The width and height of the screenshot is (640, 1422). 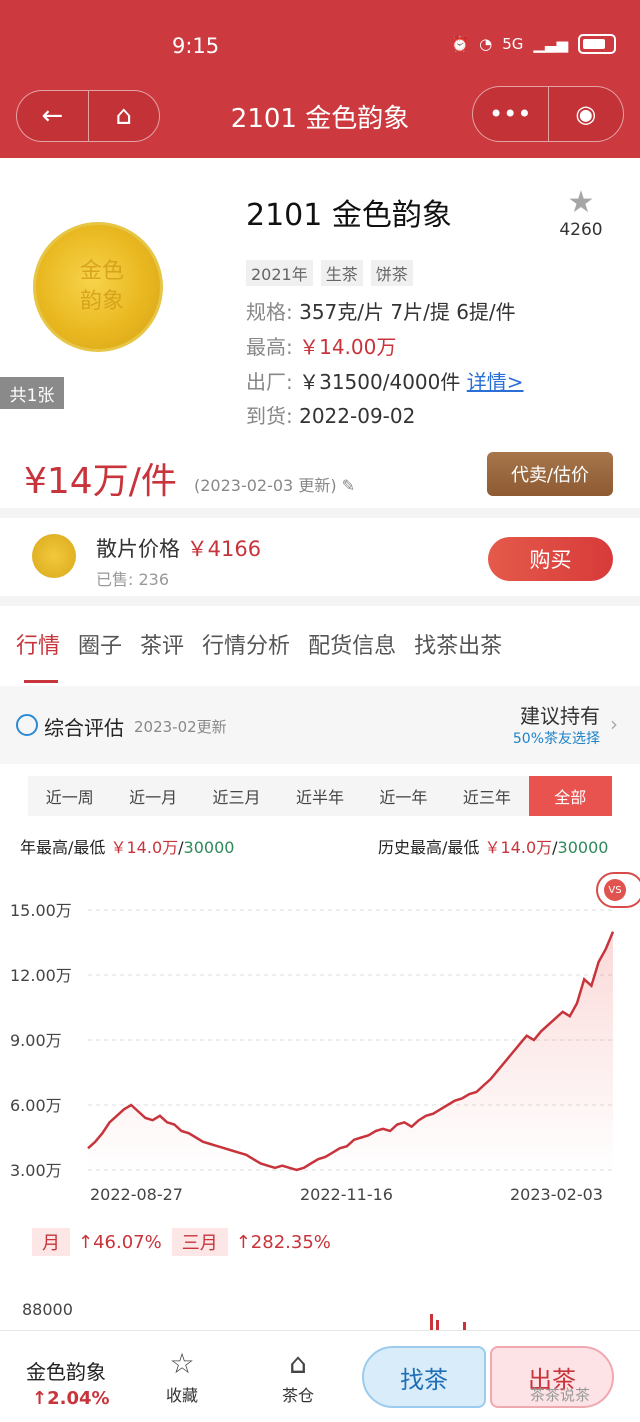 I want to click on sold-count: 已售: 236, so click(x=133, y=579).